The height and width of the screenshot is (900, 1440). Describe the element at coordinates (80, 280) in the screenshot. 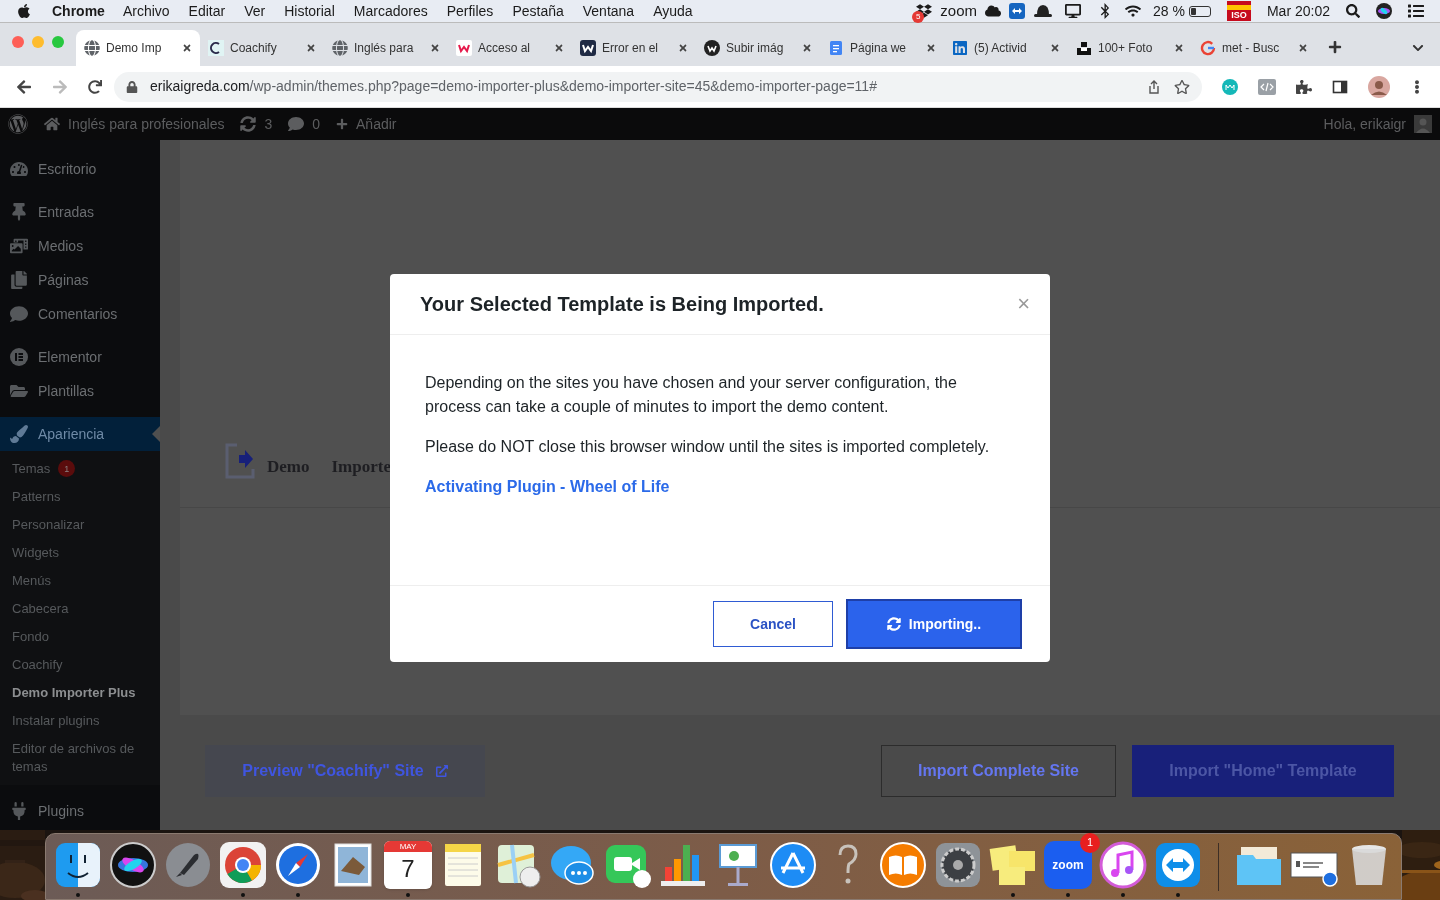

I see `sidebar-item: Páginas` at that location.